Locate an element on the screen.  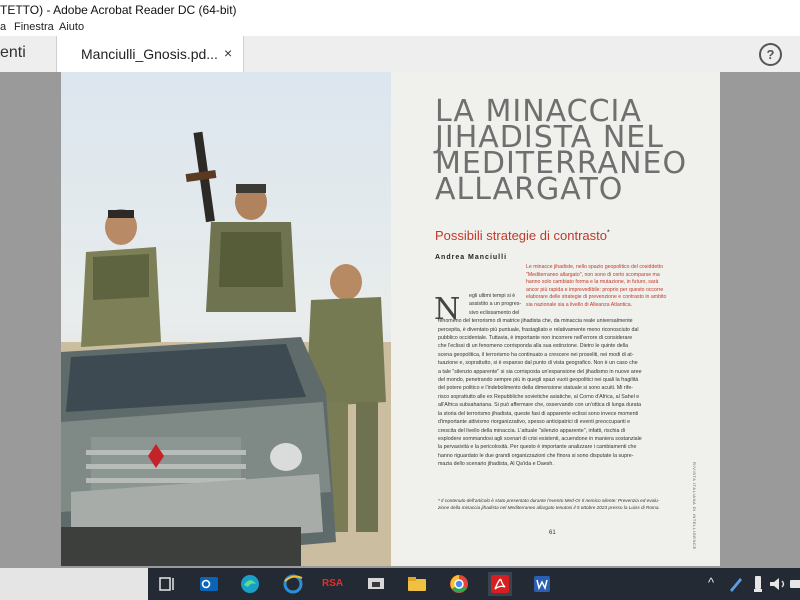
article-subtitle: Possibili strategie di contrasto* is located at coordinates (522, 235).